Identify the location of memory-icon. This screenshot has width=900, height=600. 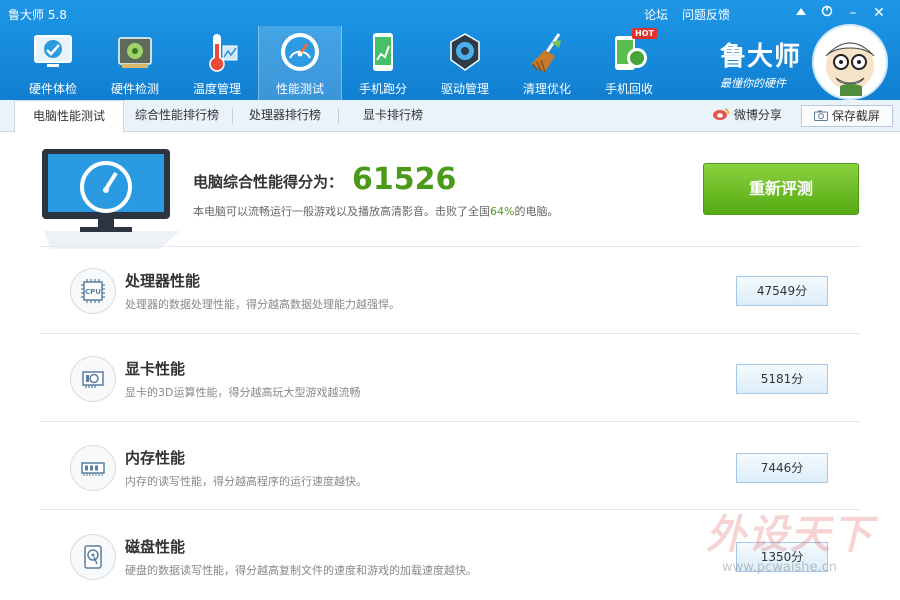
(93, 468).